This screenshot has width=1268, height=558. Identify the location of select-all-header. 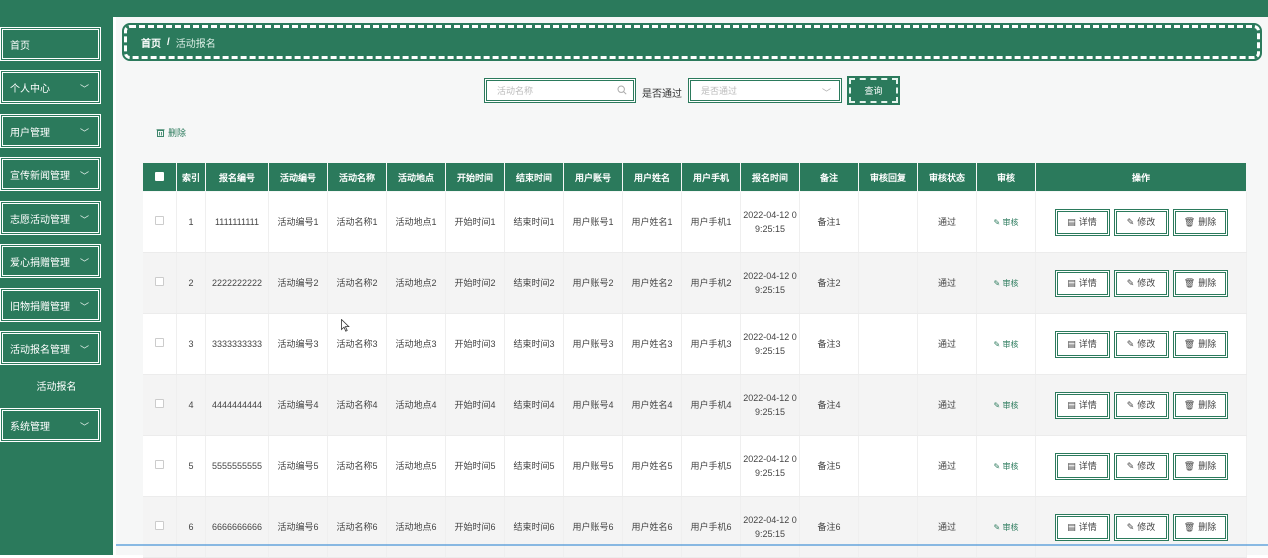
(159, 177).